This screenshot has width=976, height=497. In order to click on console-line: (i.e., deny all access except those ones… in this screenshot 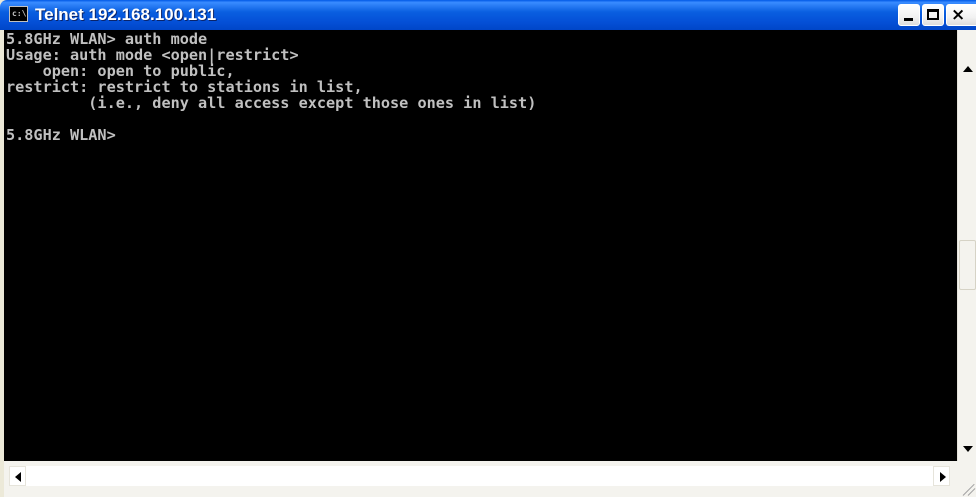, I will do `click(271, 103)`.